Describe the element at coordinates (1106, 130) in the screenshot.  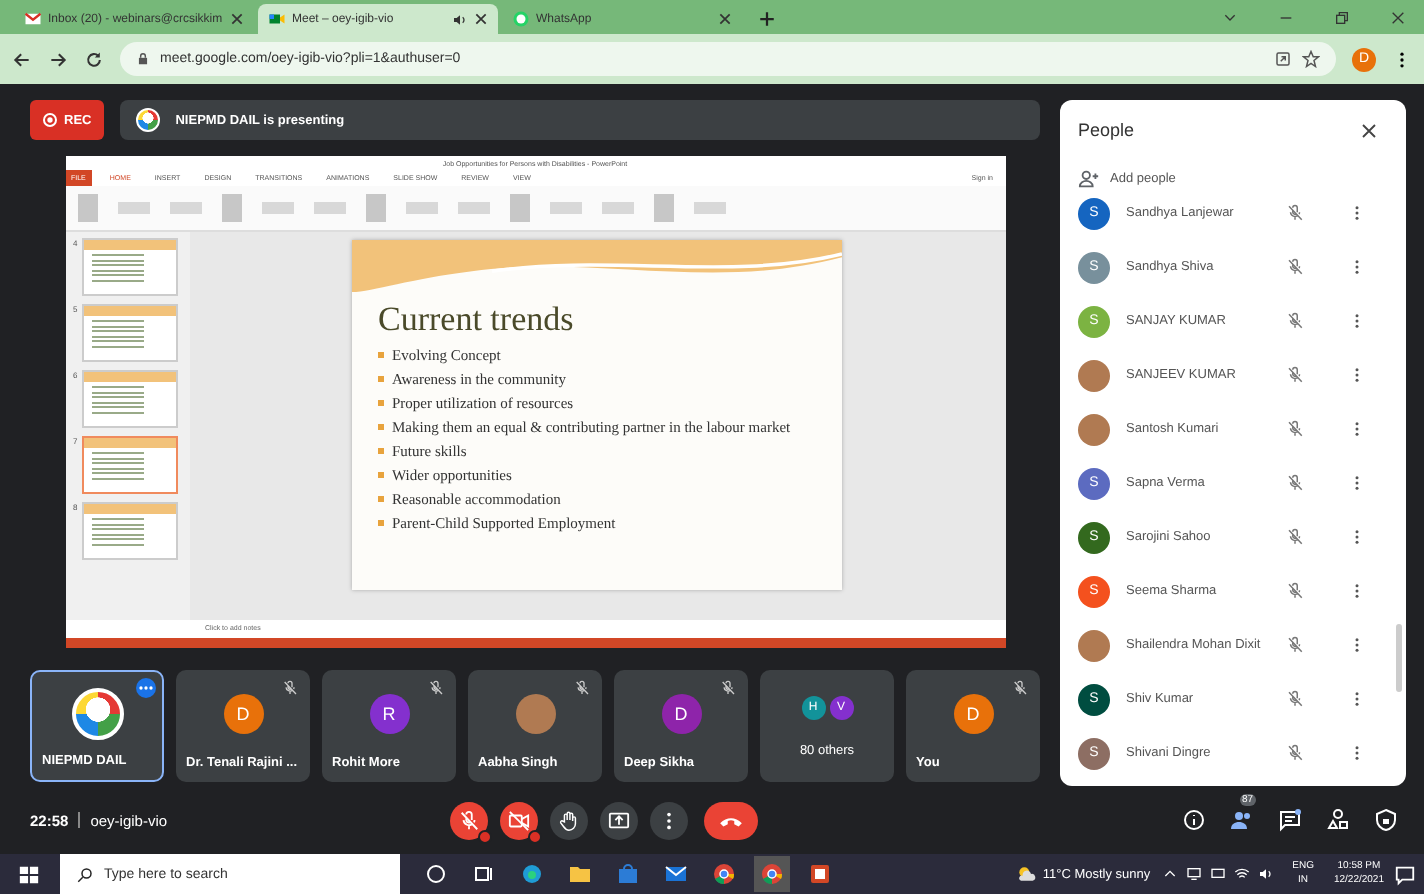
I see `panel-title: People` at that location.